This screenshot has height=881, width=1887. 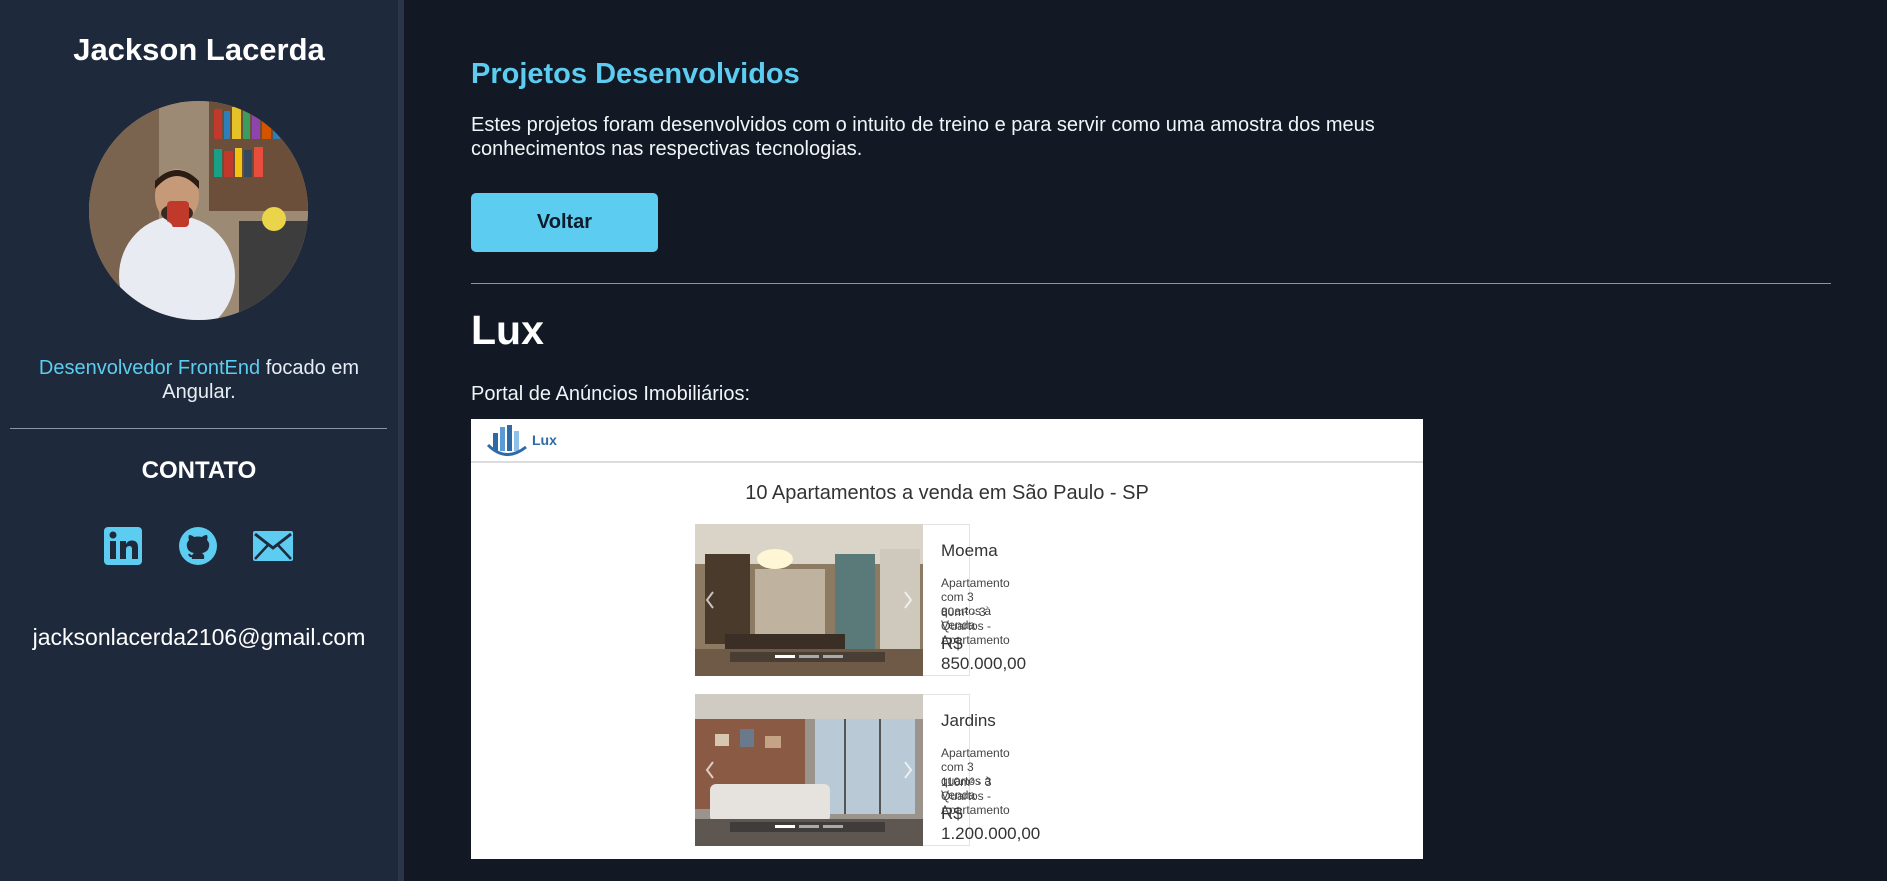 What do you see at coordinates (198, 428) in the screenshot?
I see `sidebar-divider` at bounding box center [198, 428].